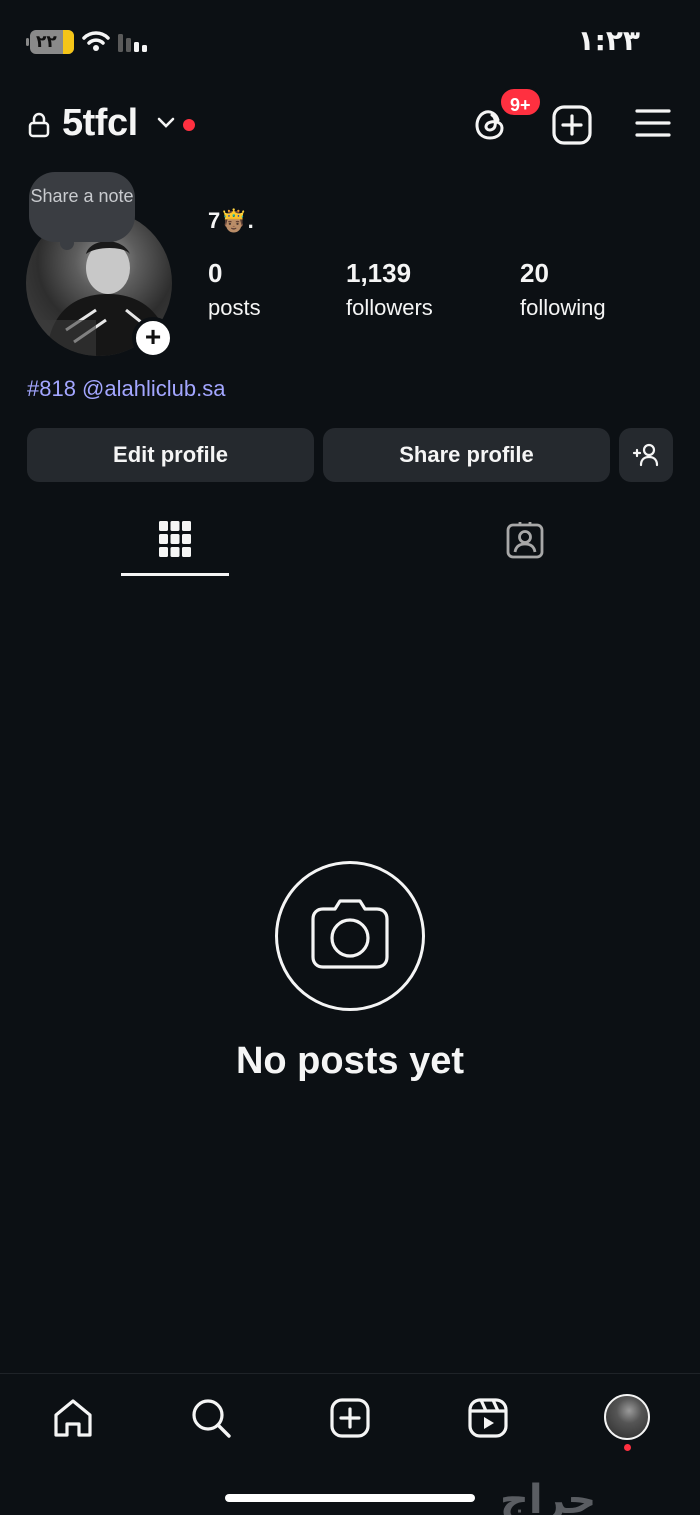 This screenshot has width=700, height=1515. What do you see at coordinates (175, 574) in the screenshot?
I see `active-tab-indicator` at bounding box center [175, 574].